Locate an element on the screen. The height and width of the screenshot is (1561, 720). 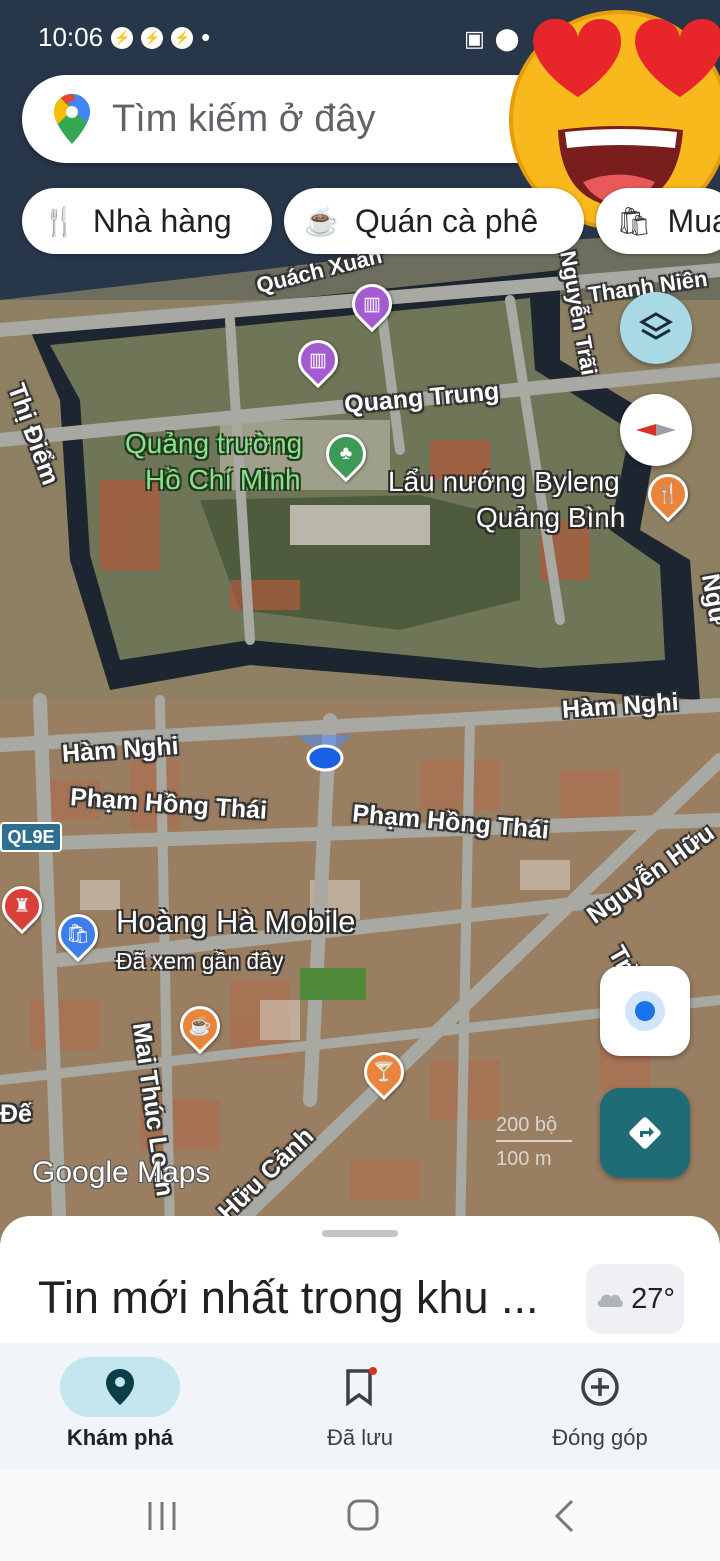
google-maps-watermark: Google Maps is located at coordinates (121, 1172).